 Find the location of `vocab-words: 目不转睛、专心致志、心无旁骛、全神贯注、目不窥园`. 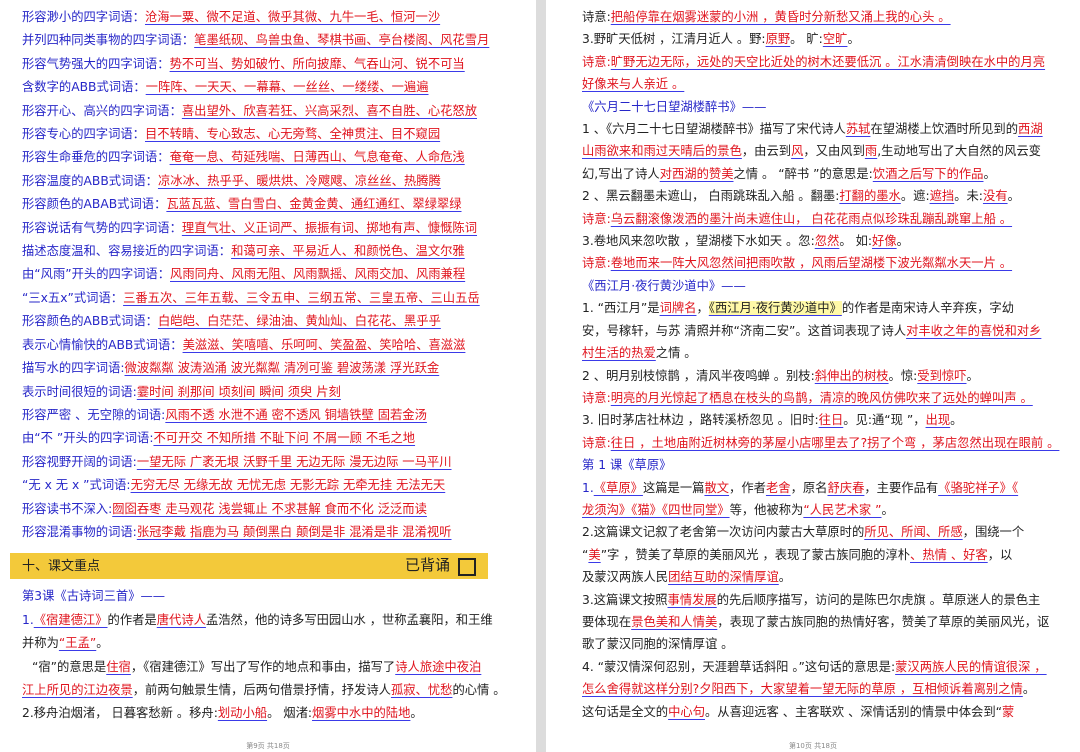

vocab-words: 目不转睛、专心致志、心无旁骛、全神贯注、目不窥园 is located at coordinates (292, 134).